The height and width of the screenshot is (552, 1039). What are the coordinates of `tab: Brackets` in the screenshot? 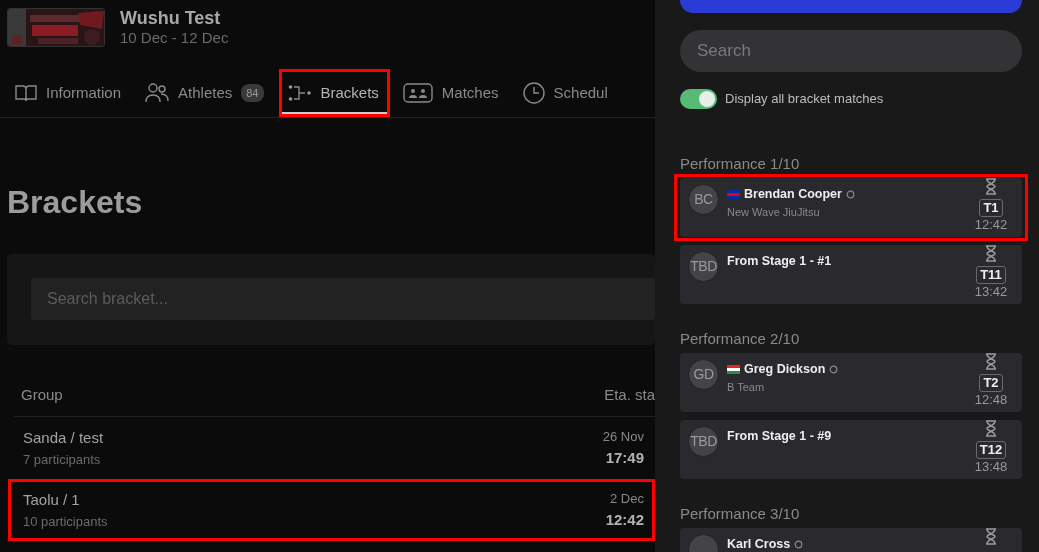 It's located at (334, 93).